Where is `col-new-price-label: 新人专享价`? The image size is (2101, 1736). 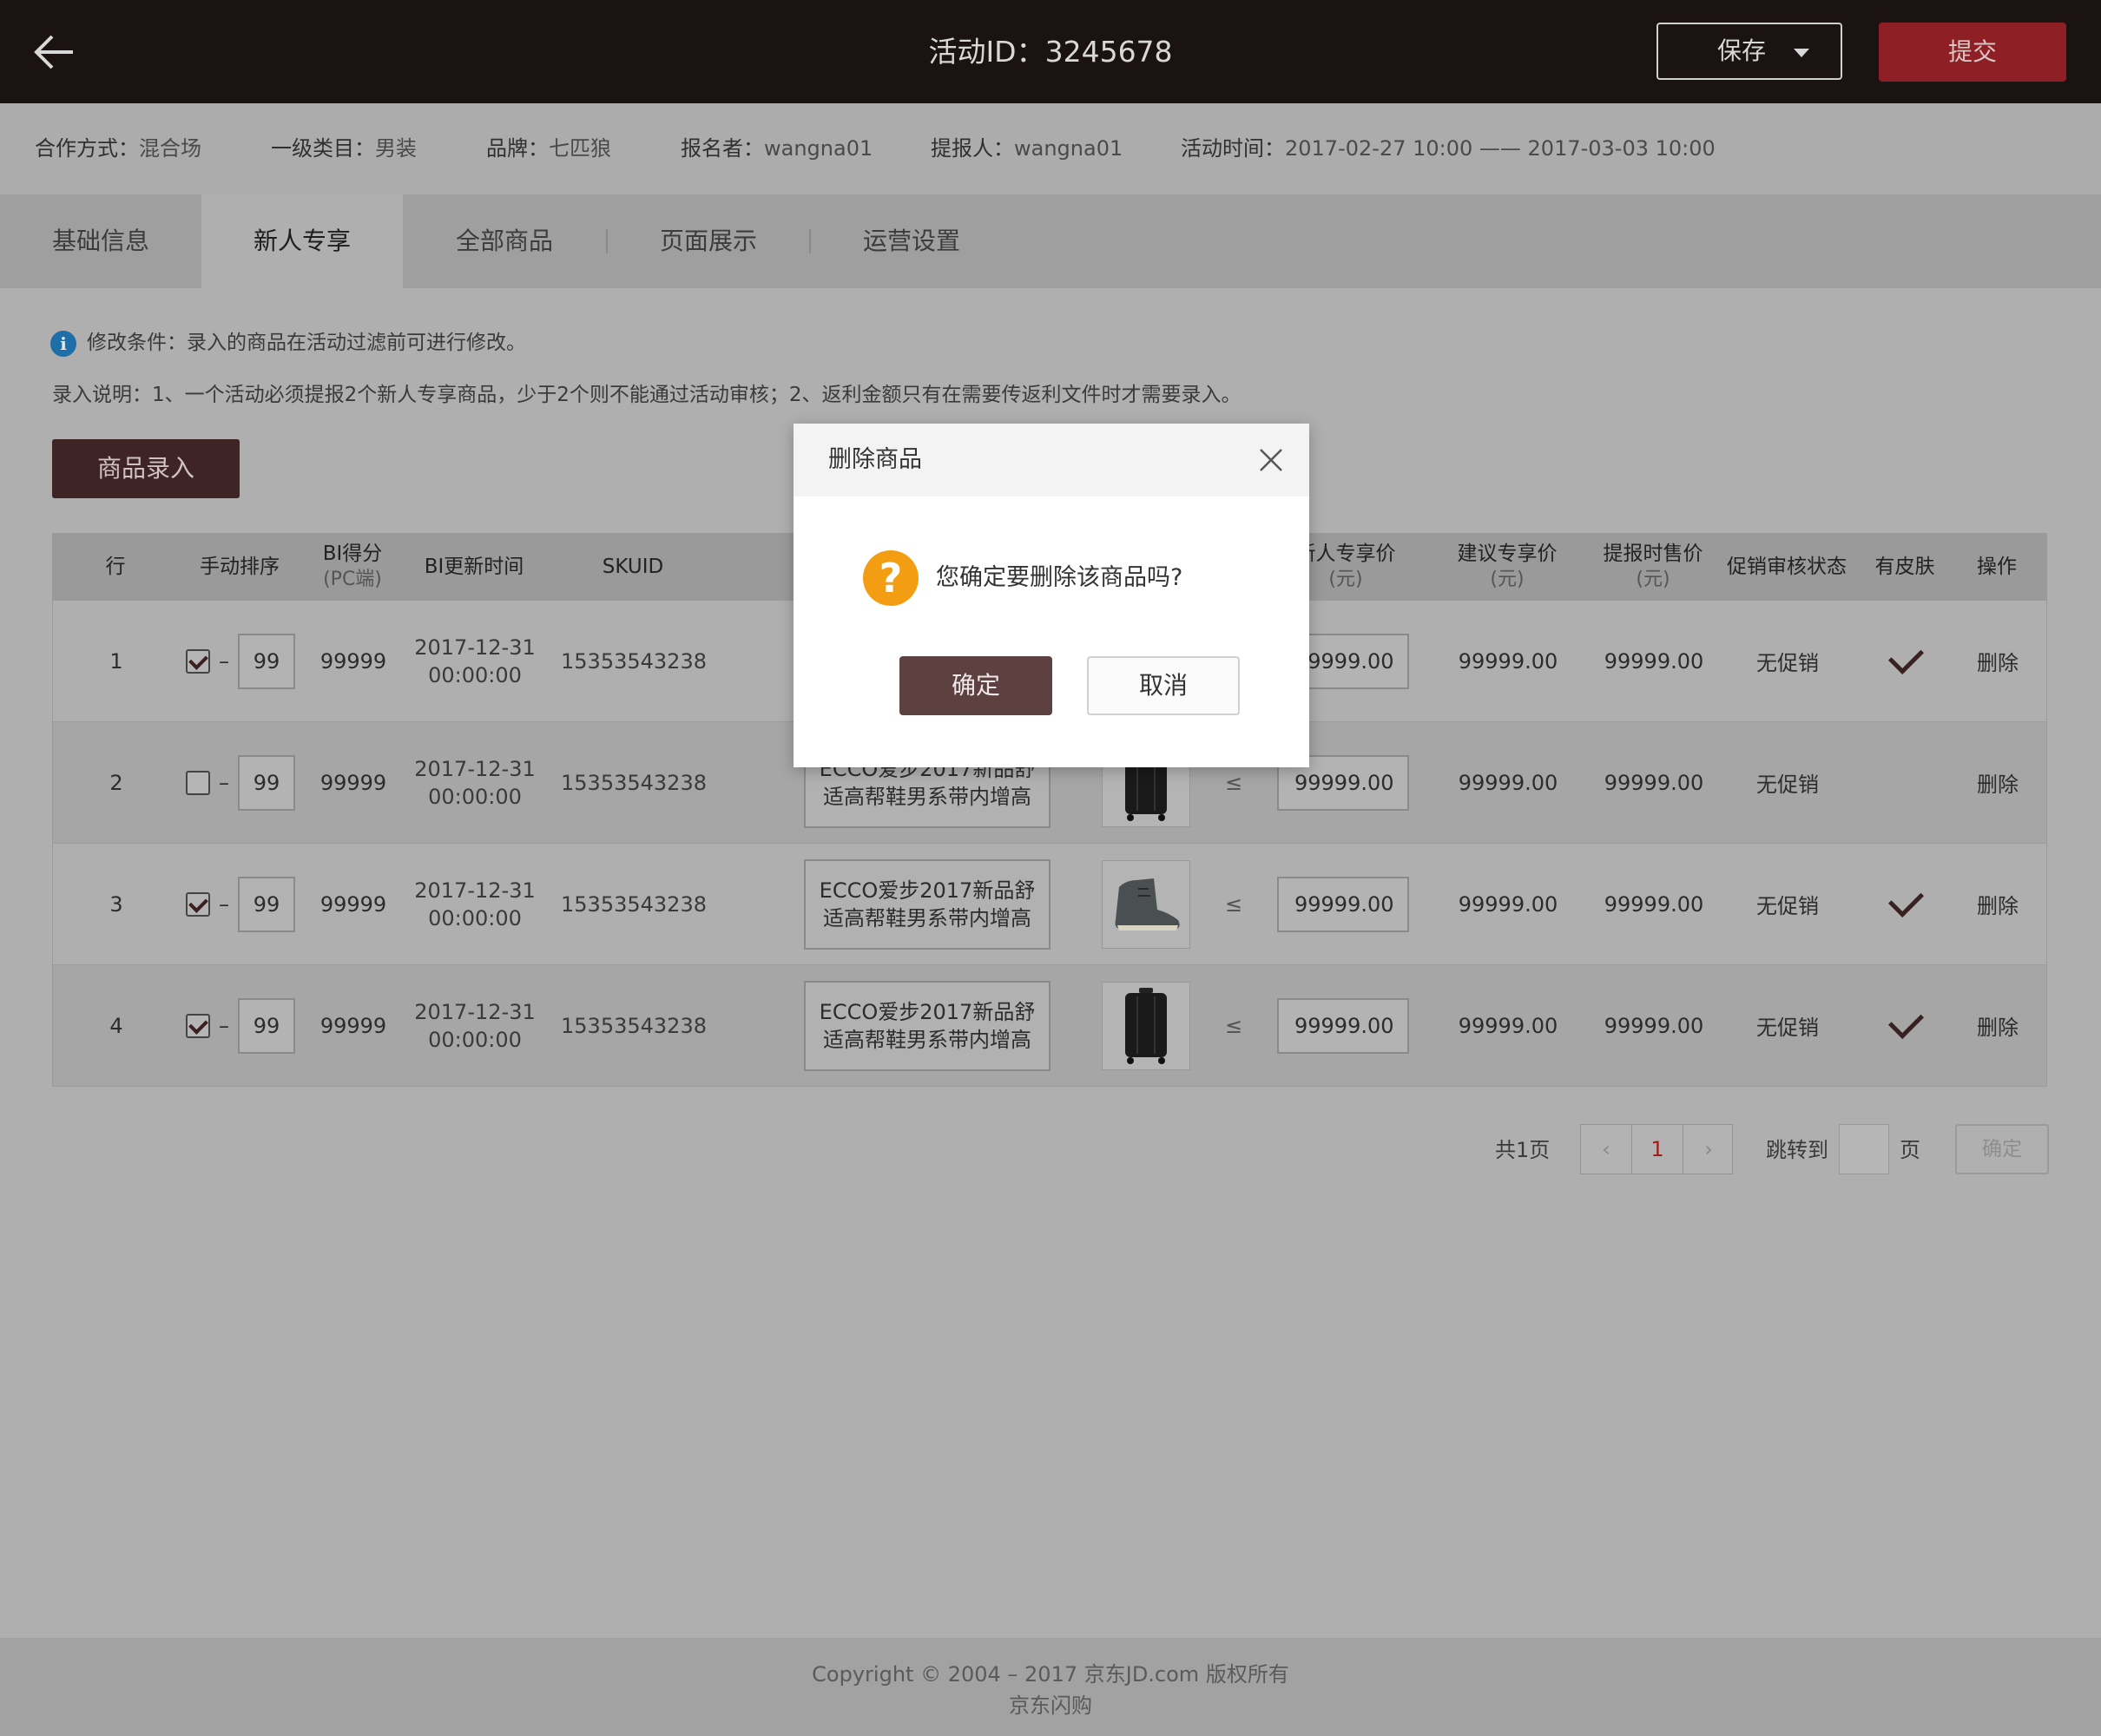
col-new-price-label: 新人专享价 is located at coordinates (1345, 553).